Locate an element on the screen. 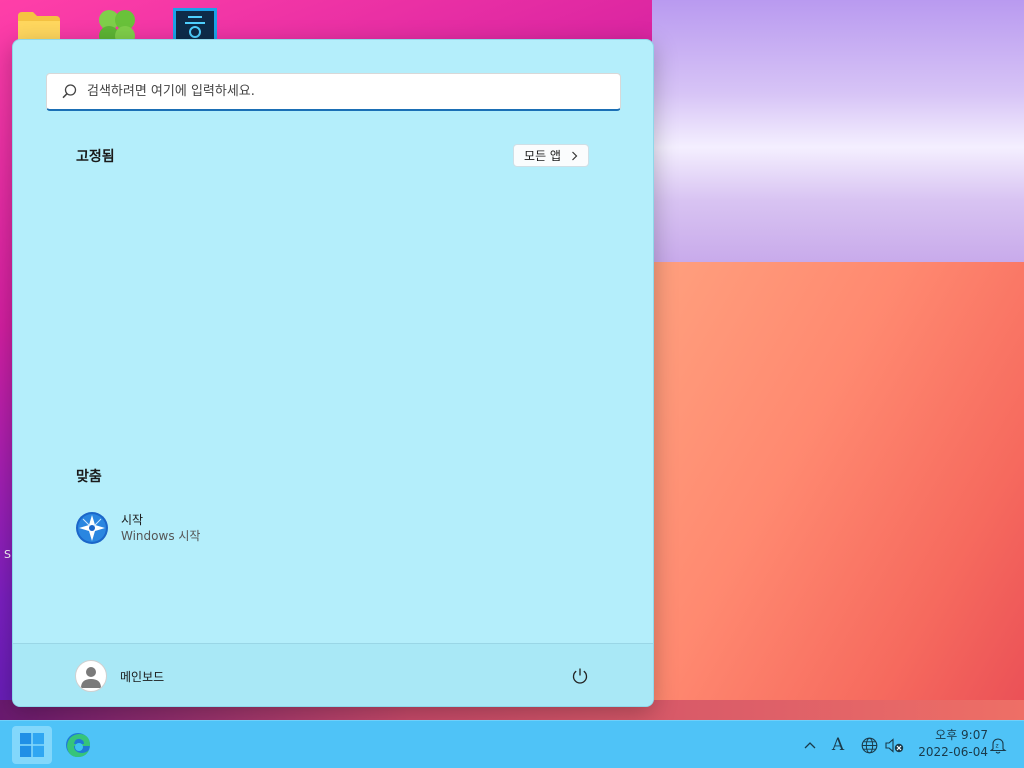  power-button is located at coordinates (580, 676).